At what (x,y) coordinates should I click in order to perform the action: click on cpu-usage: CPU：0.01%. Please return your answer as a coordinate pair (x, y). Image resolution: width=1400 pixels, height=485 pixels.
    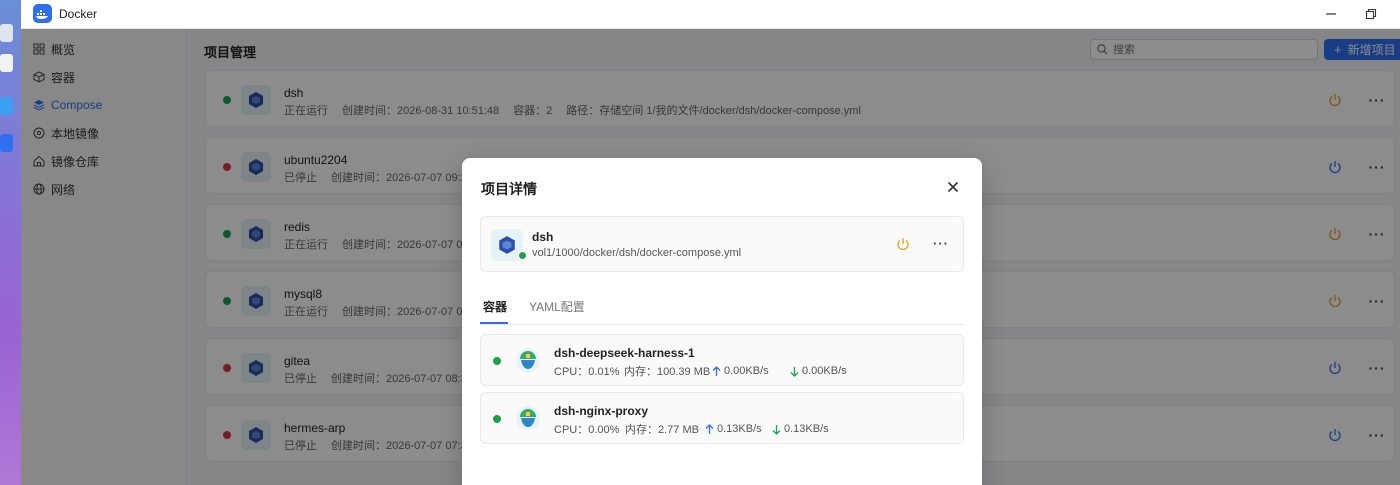
    Looking at the image, I should click on (587, 372).